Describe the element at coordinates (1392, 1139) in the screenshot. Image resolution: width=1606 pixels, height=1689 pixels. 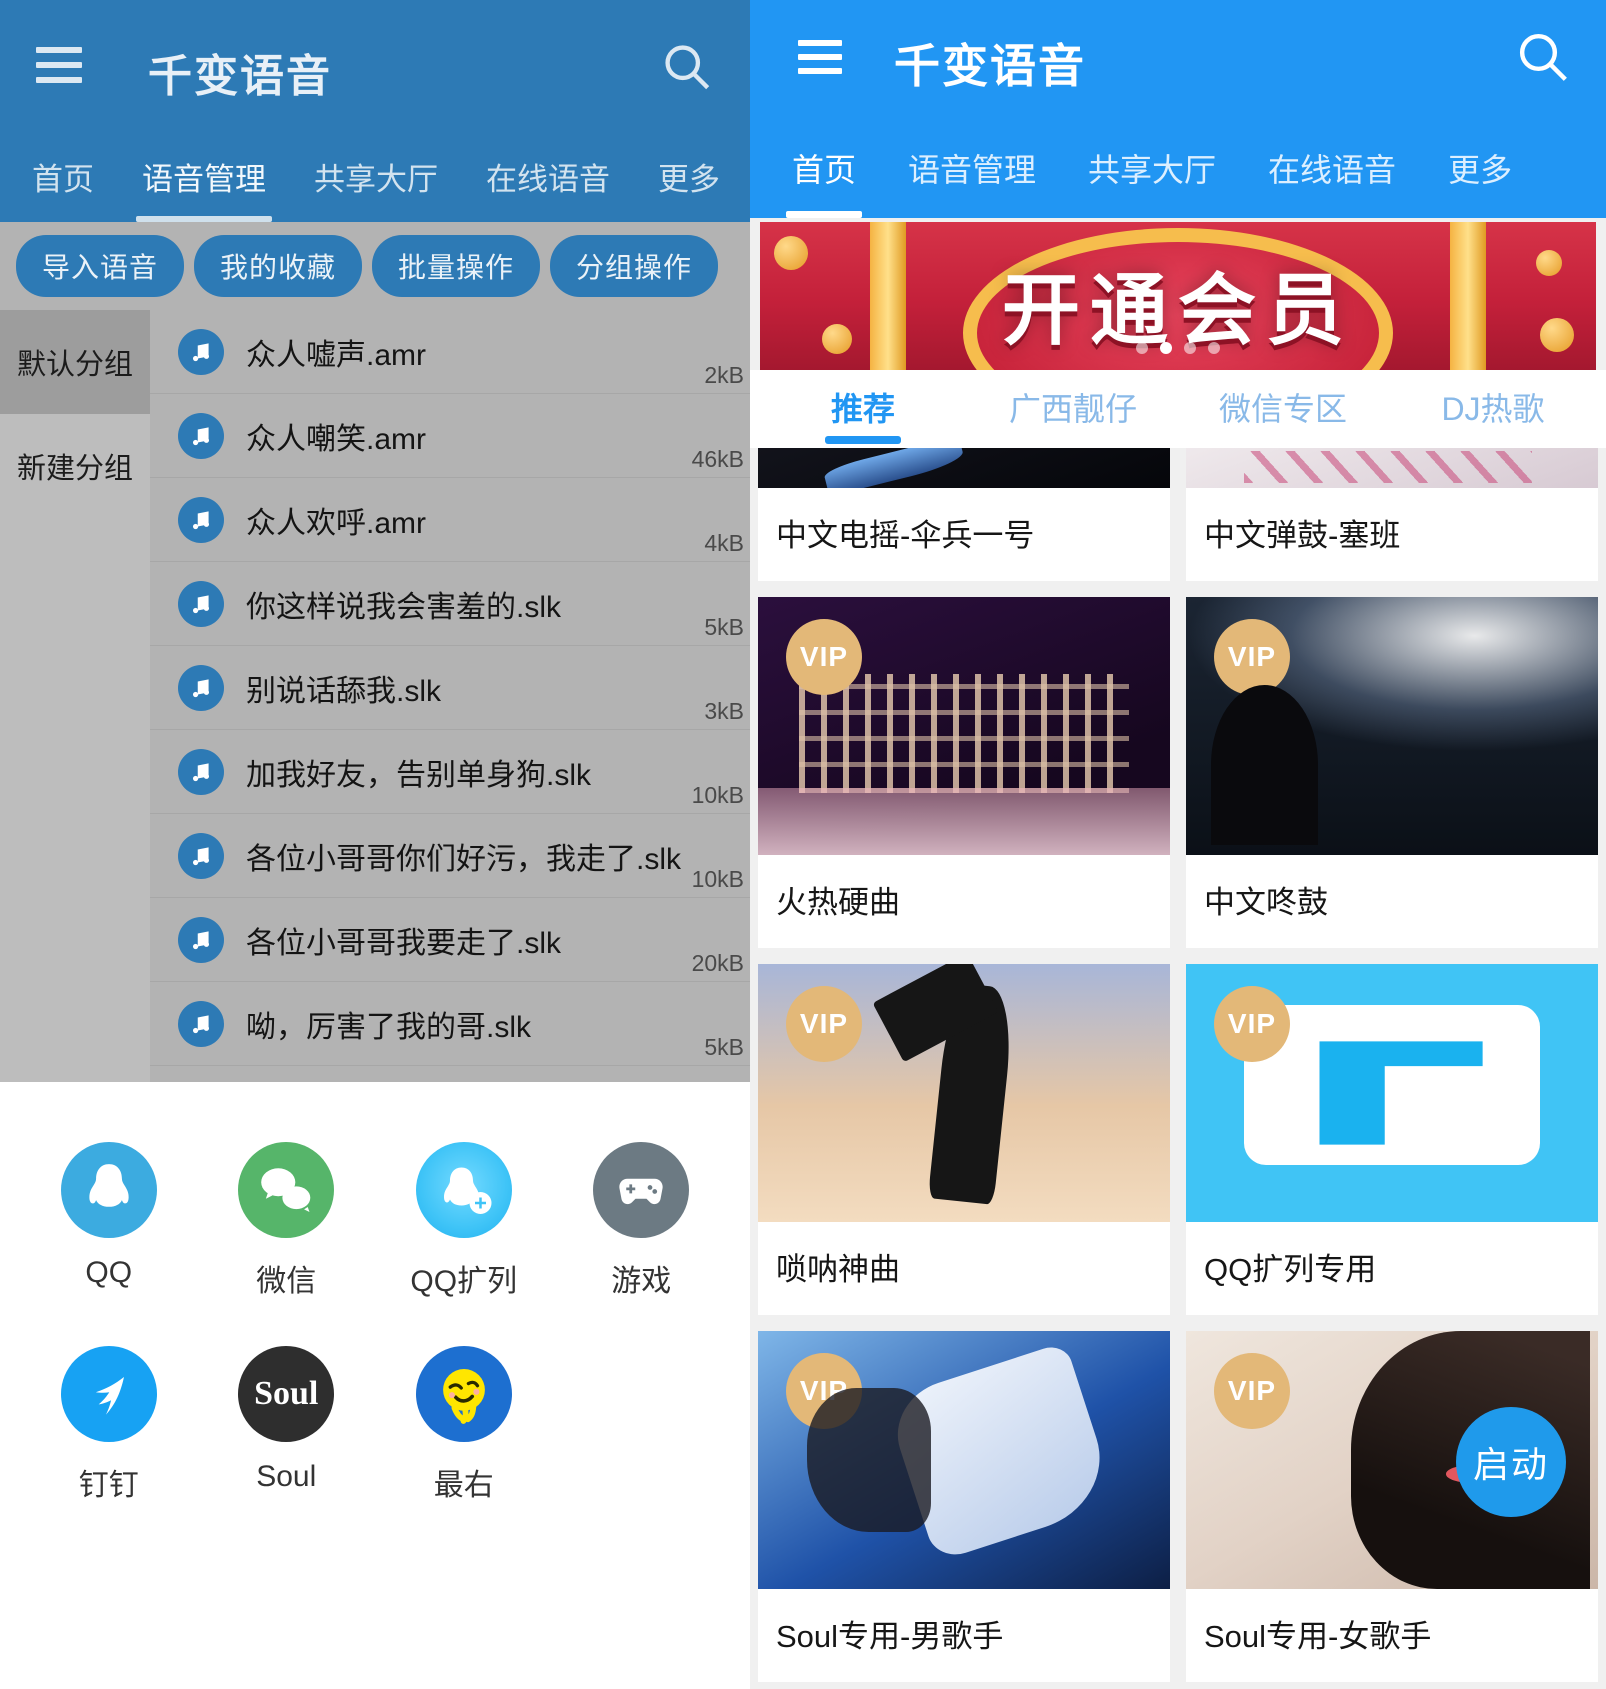
I see `list-item: VIP QQ扩列专用` at that location.